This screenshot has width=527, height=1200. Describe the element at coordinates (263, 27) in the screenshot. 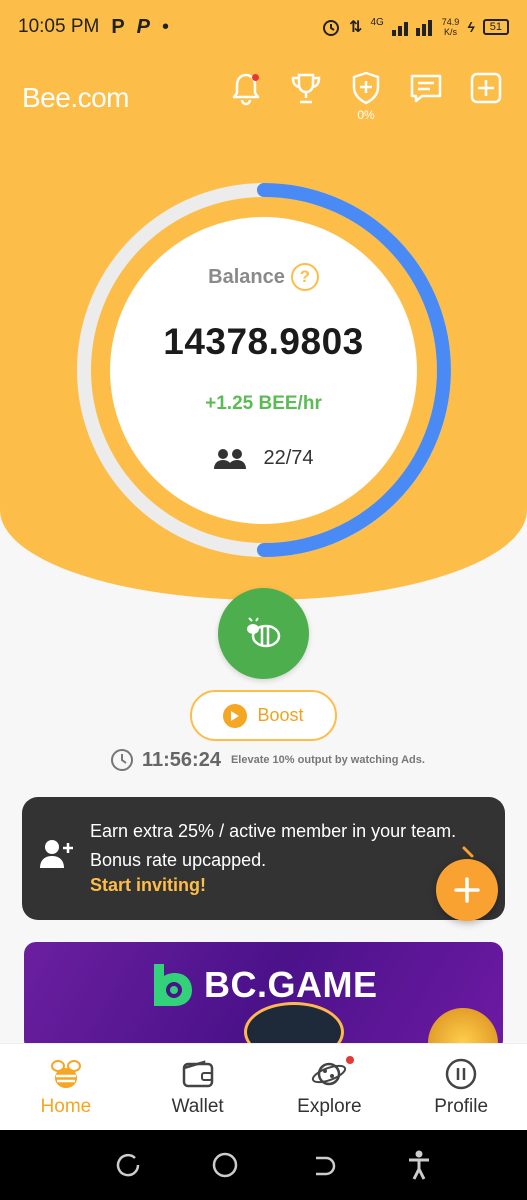

I see `status-bar: 10:05 PM P P • ⇅ 4G 74.9 K/s ϟ 51` at that location.